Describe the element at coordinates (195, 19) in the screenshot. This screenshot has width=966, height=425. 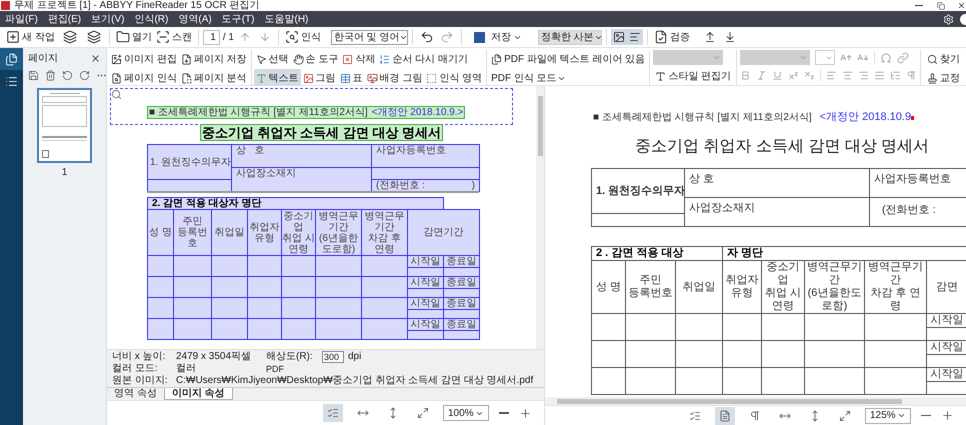
I see `menu-item: 영역(A)` at that location.